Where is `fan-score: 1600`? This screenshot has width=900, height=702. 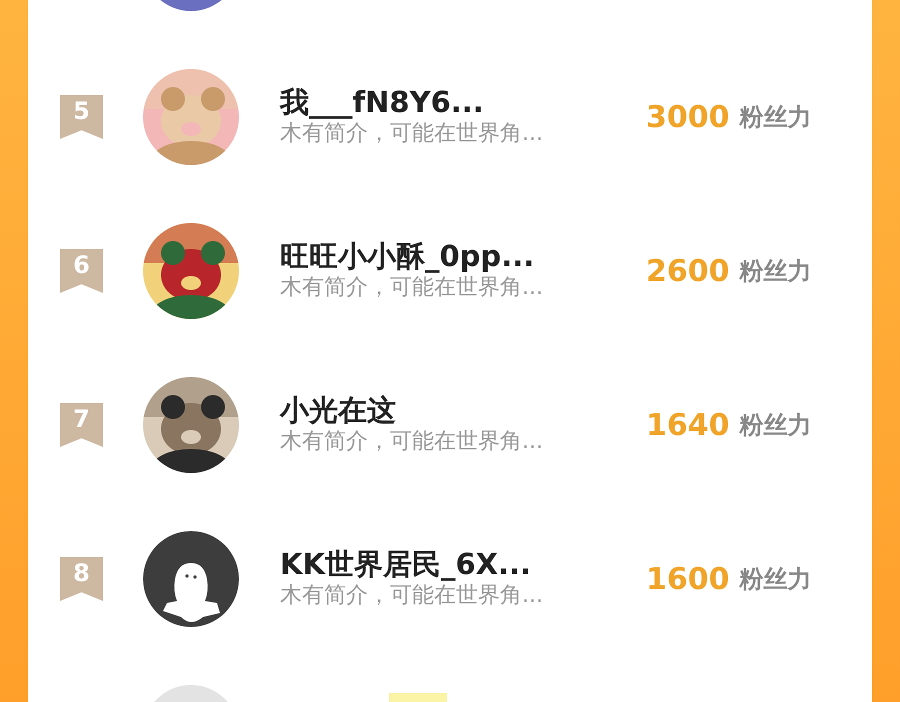
fan-score: 1600 is located at coordinates (688, 579).